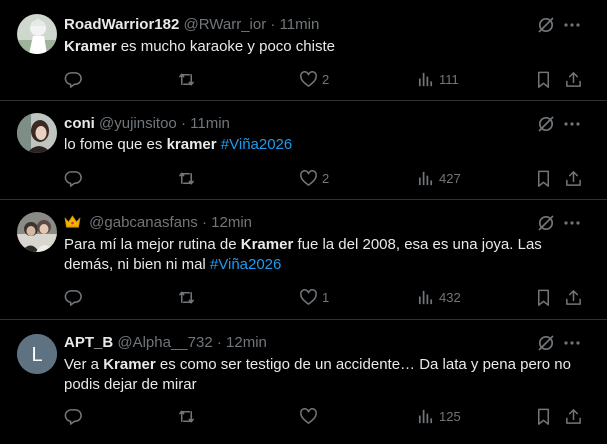 The width and height of the screenshot is (607, 444). I want to click on tweet-text-segment: es mucho karaoke y poco chiste, so click(225, 46).